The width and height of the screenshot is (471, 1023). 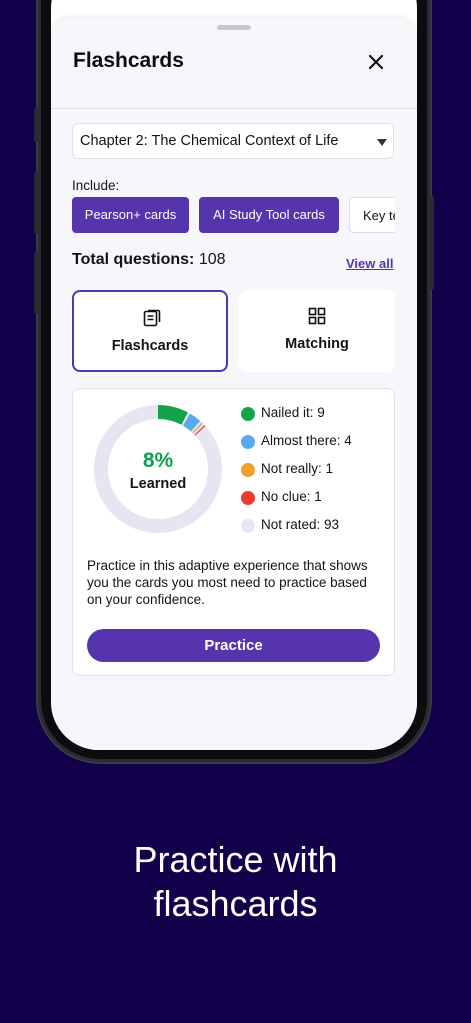 What do you see at coordinates (209, 141) in the screenshot?
I see `chapter-select-value: Chapter 2: The Chemical Context of Life` at bounding box center [209, 141].